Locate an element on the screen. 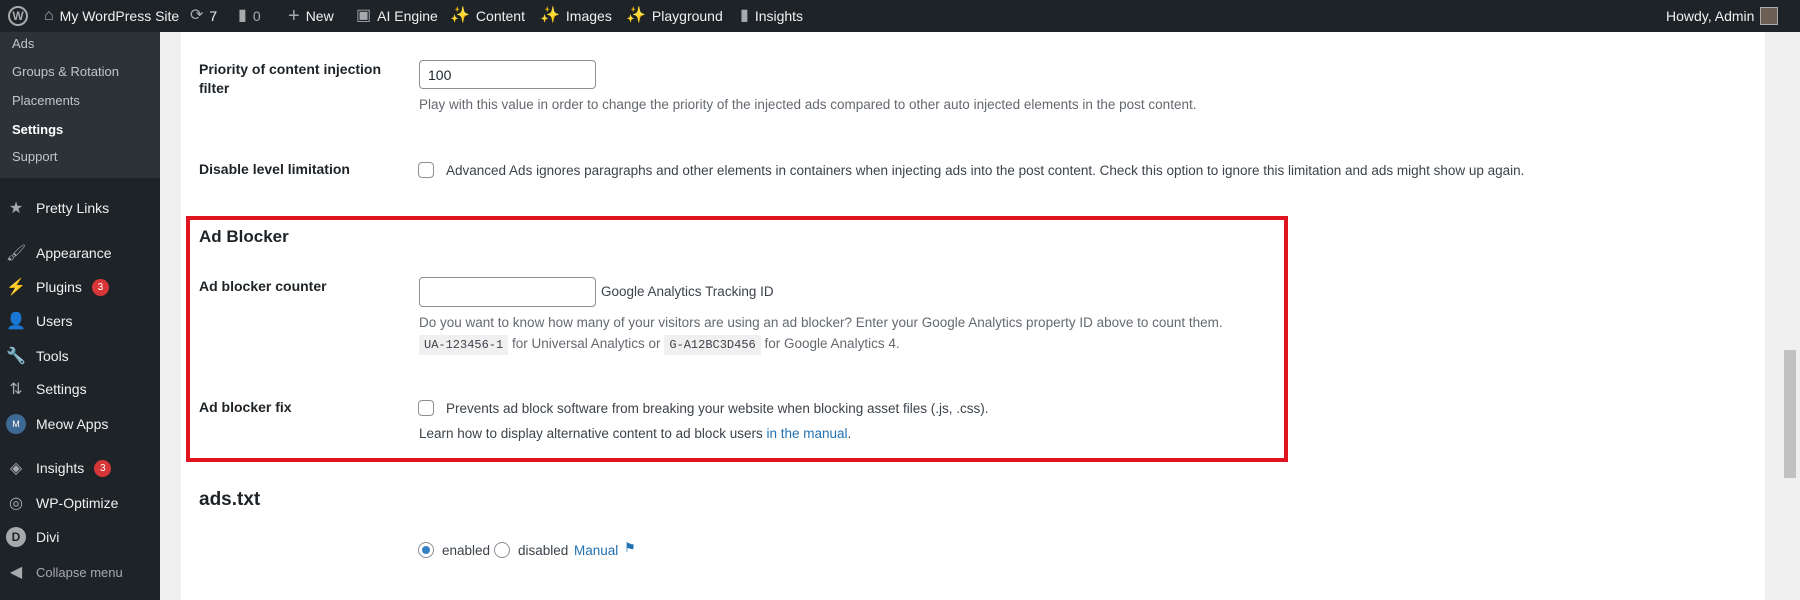 The height and width of the screenshot is (600, 1800). ads-txt-heading: ads.txt is located at coordinates (230, 499).